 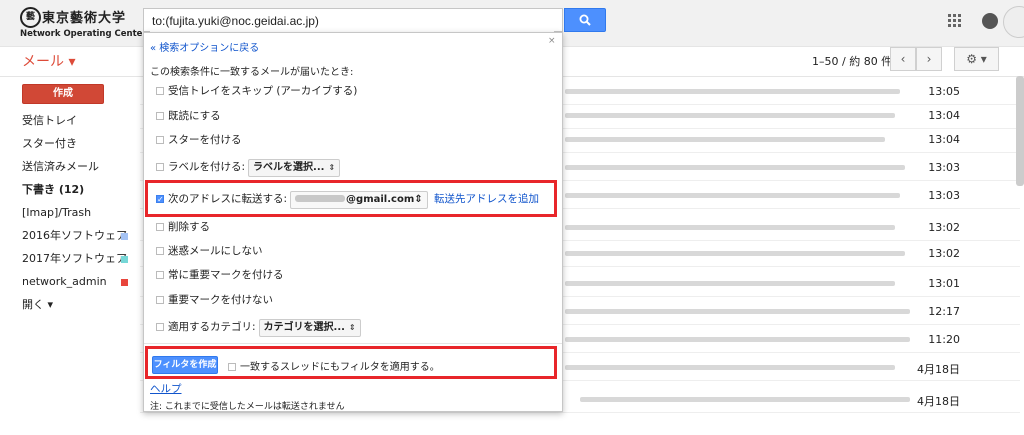 What do you see at coordinates (188, 116) in the screenshot?
I see `option-mark-read: 既読にする` at bounding box center [188, 116].